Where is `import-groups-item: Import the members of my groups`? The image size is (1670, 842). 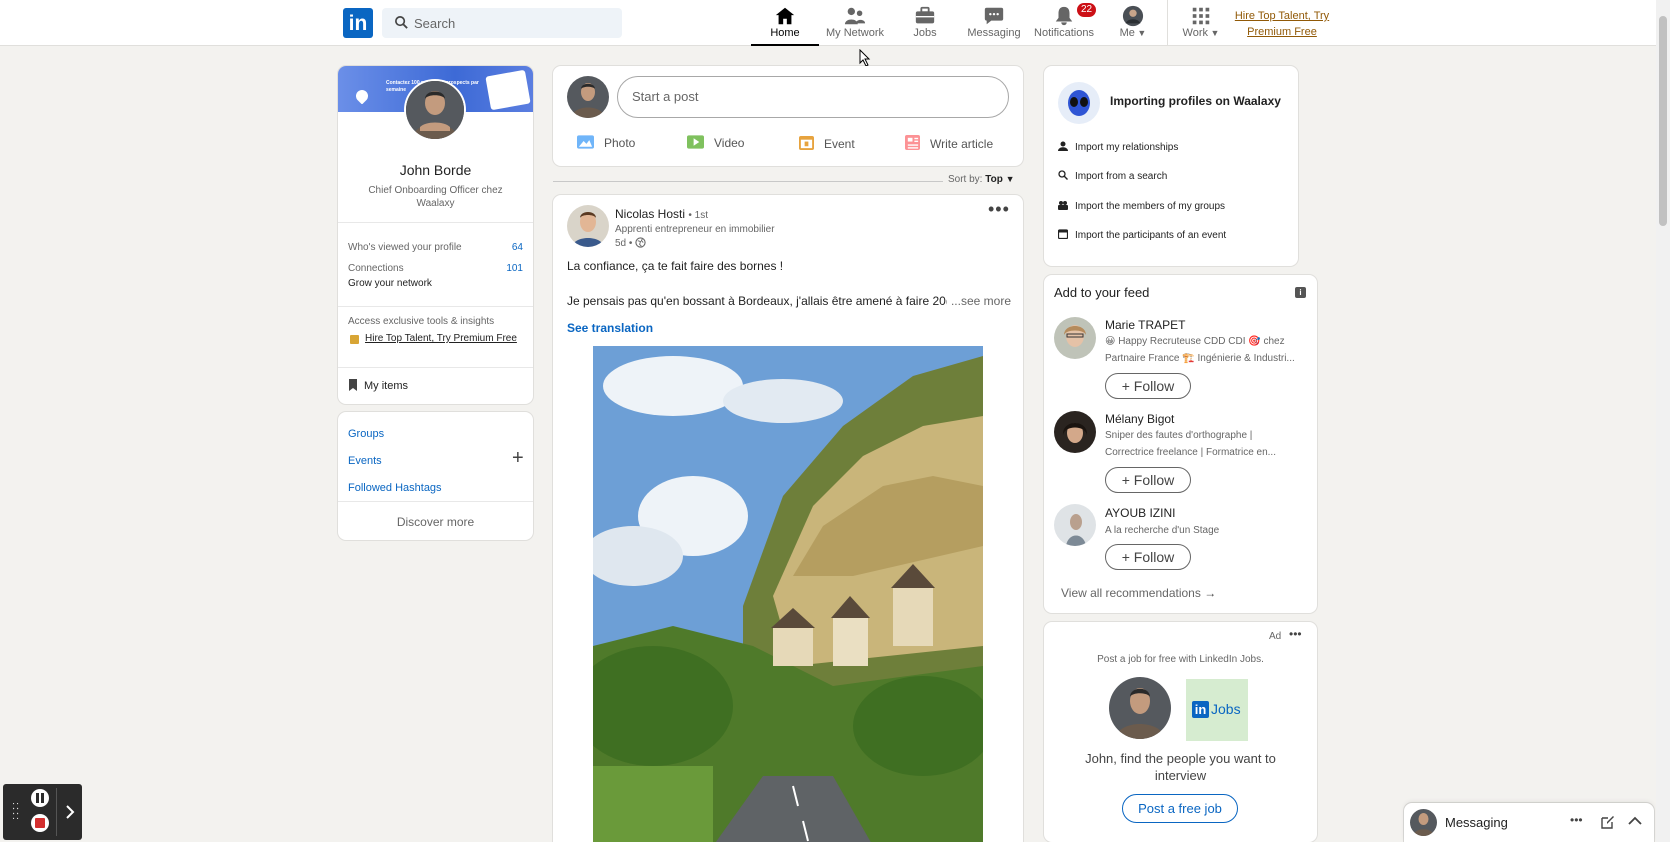 import-groups-item: Import the members of my groups is located at coordinates (1141, 206).